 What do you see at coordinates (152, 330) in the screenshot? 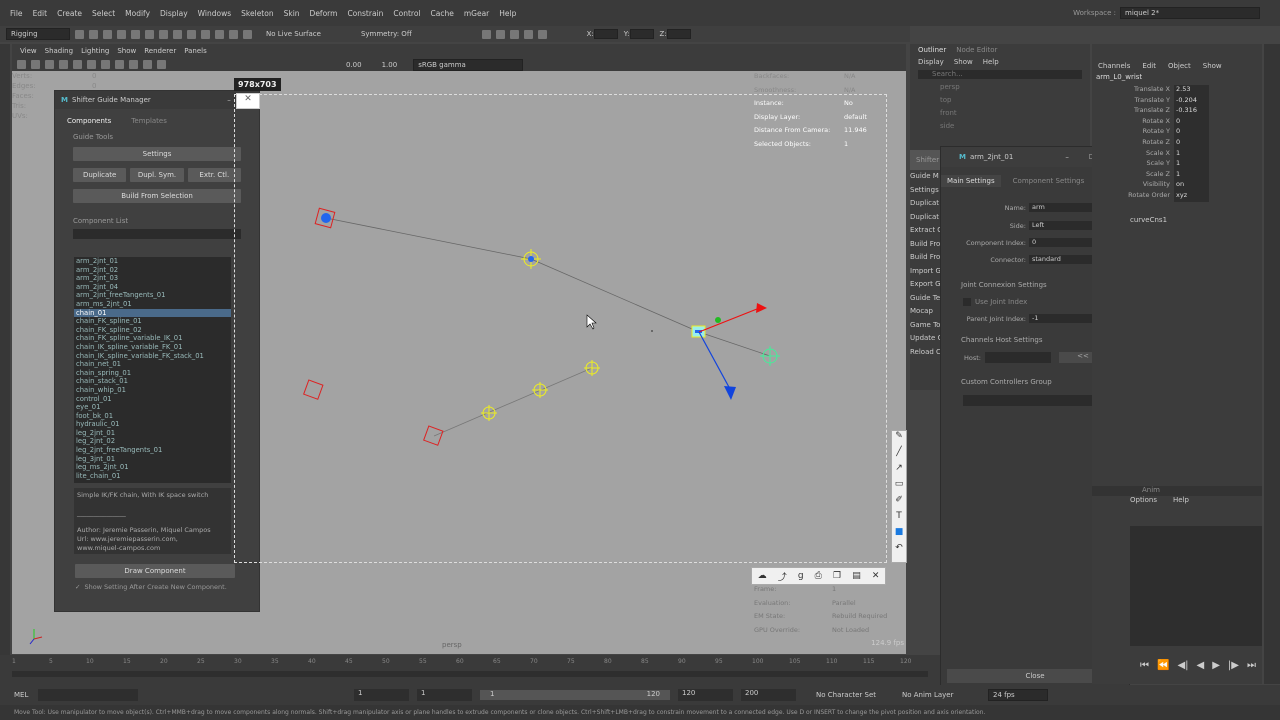
I see `list-item: chain_FK_spline_02` at bounding box center [152, 330].